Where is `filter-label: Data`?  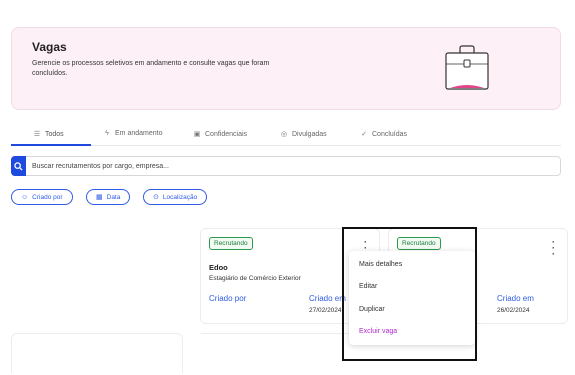
filter-label: Data is located at coordinates (113, 197).